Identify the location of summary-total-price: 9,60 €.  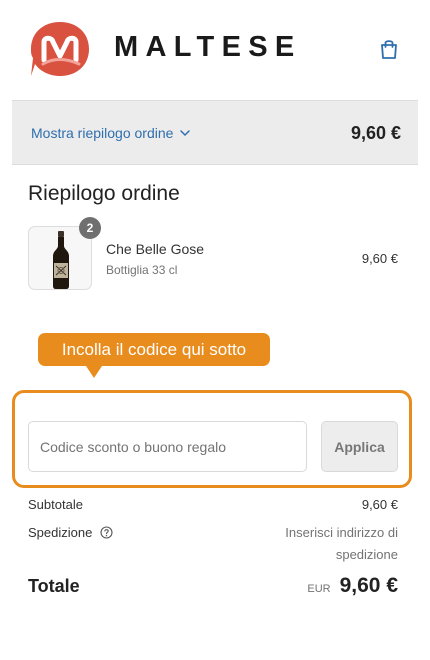
(375, 133).